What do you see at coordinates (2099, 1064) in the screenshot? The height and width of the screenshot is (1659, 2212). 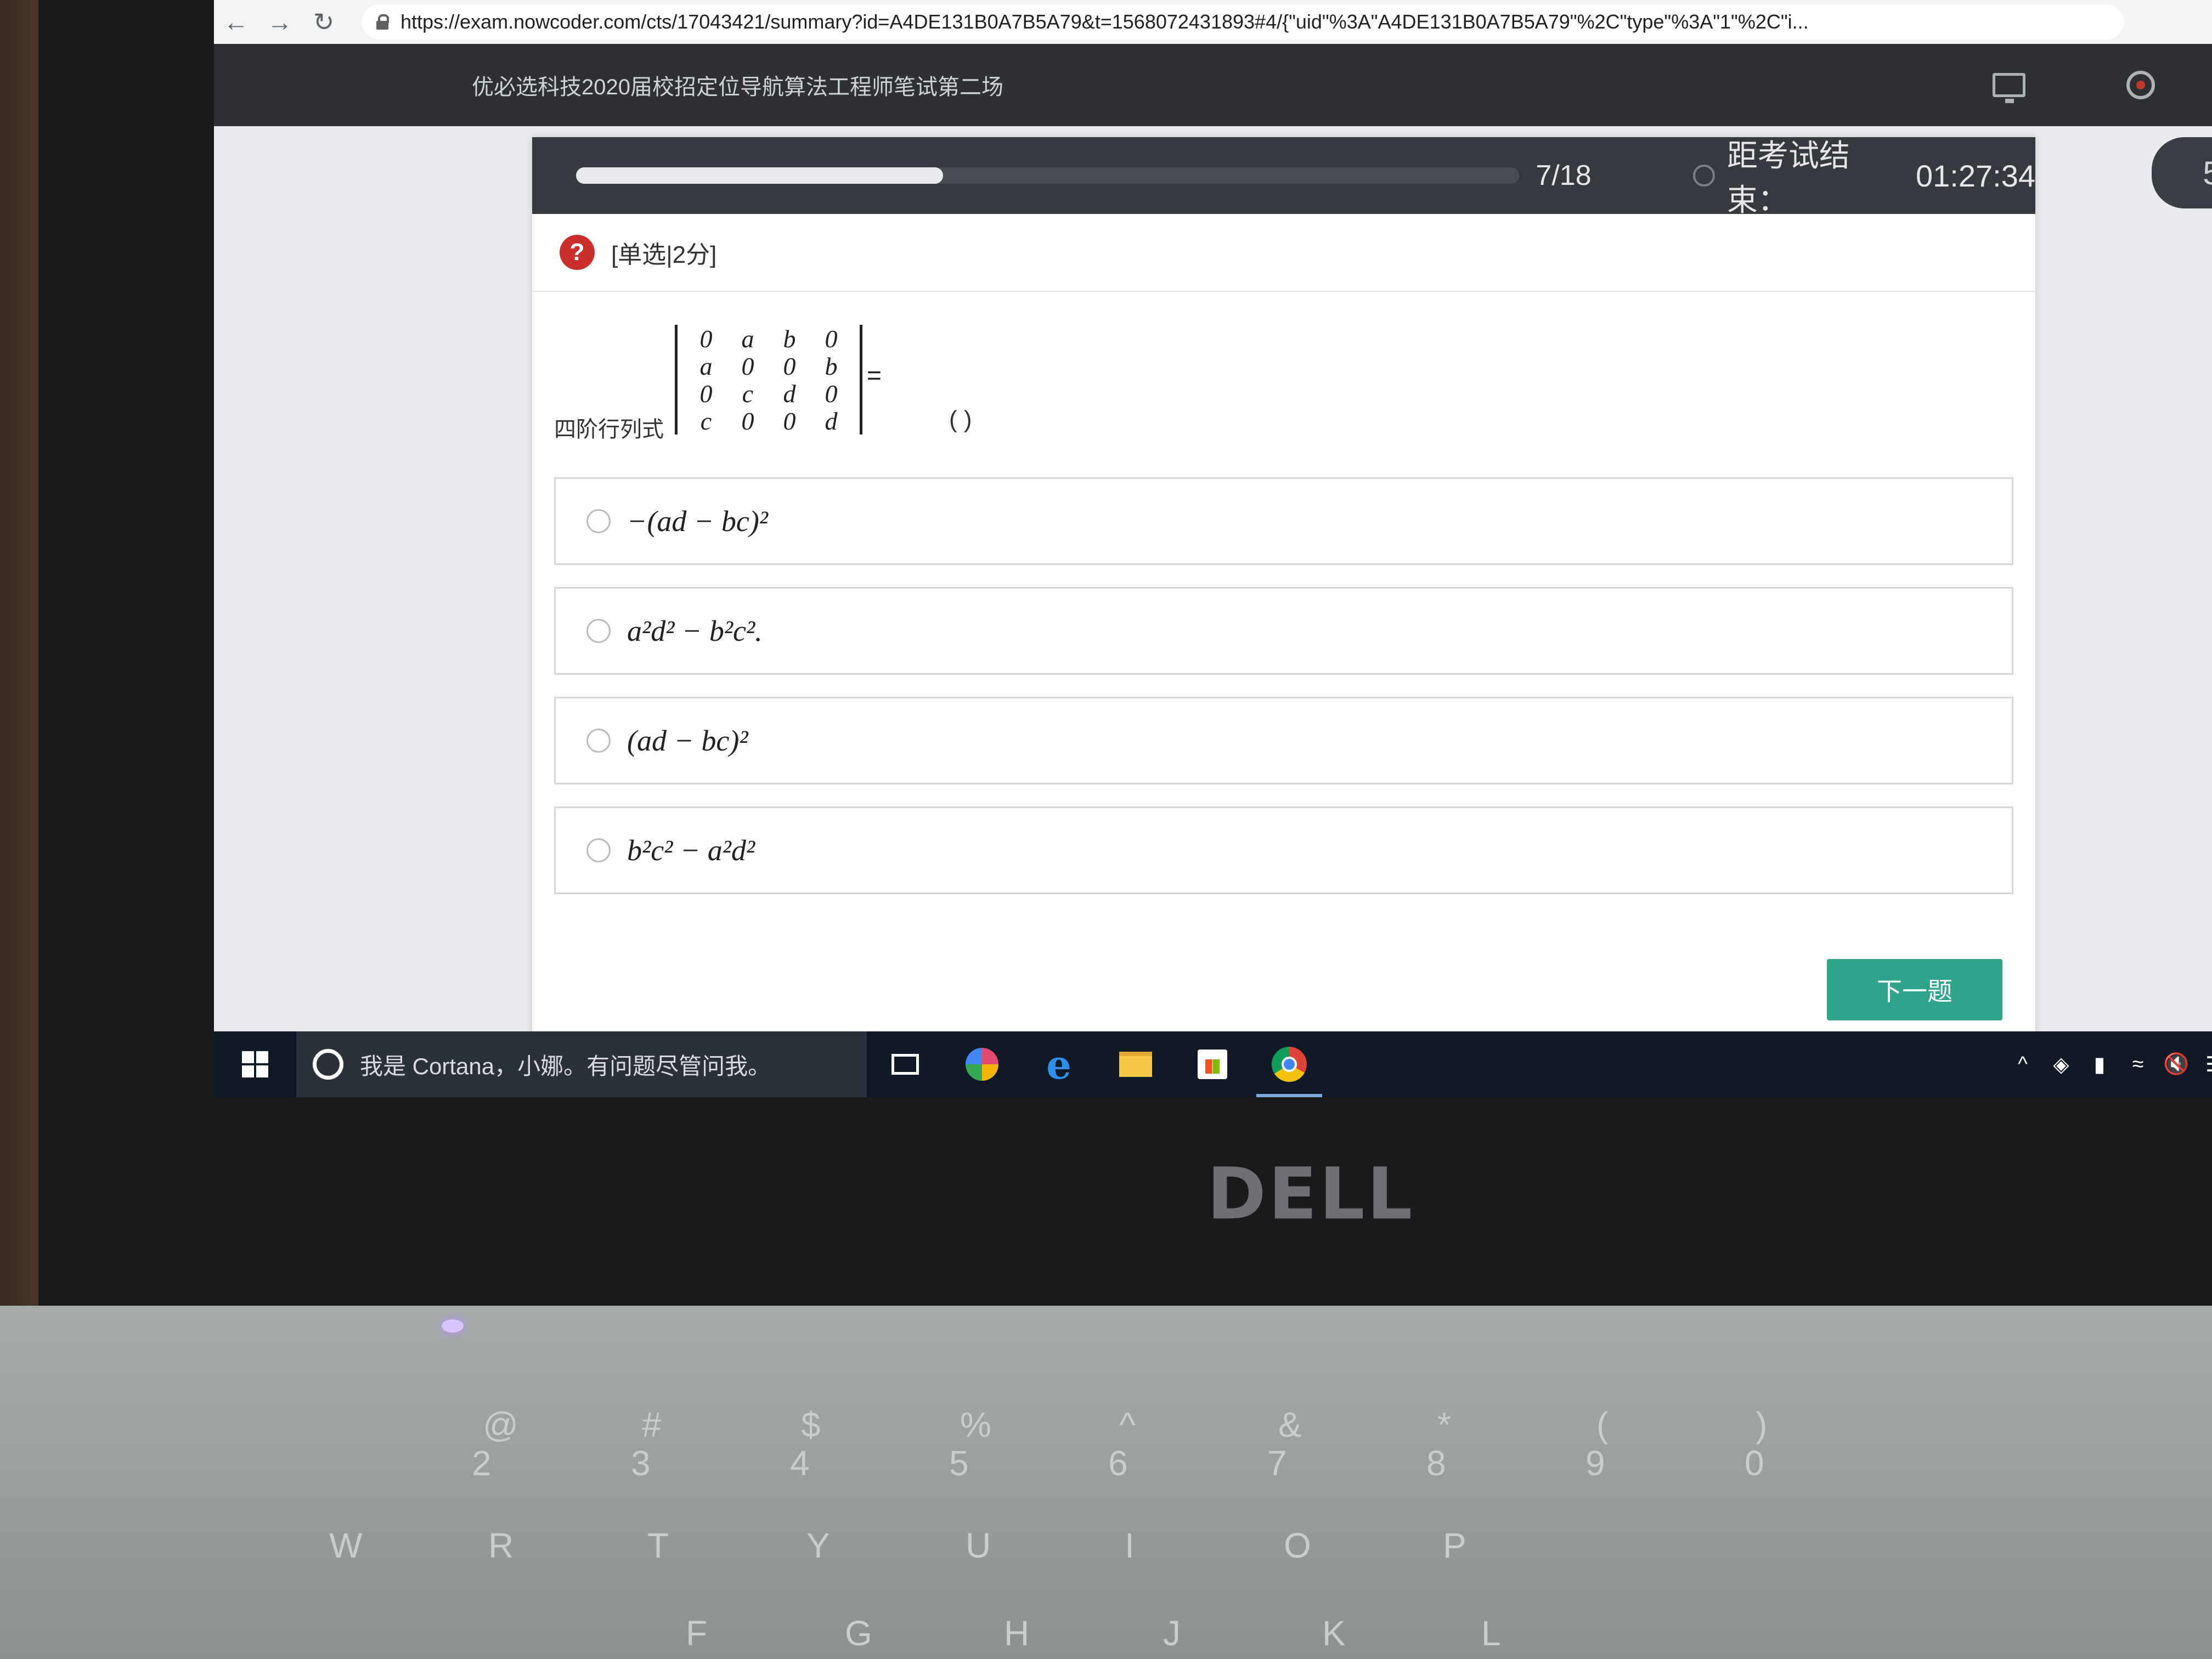 I see `battery-icon: ▮` at bounding box center [2099, 1064].